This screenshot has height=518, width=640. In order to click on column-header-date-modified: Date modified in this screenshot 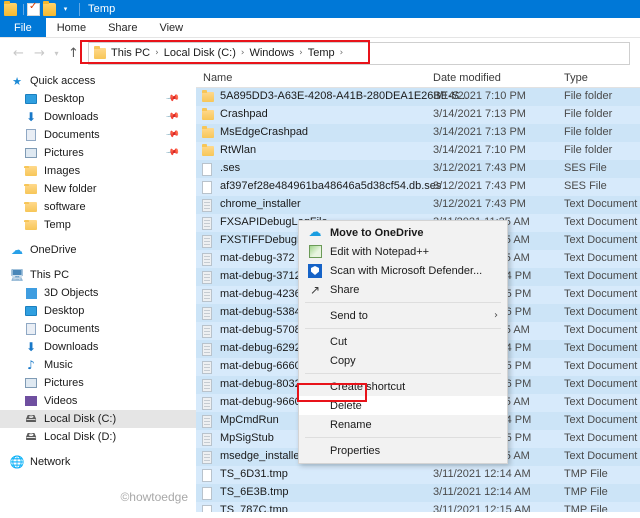, I will do `click(467, 78)`.